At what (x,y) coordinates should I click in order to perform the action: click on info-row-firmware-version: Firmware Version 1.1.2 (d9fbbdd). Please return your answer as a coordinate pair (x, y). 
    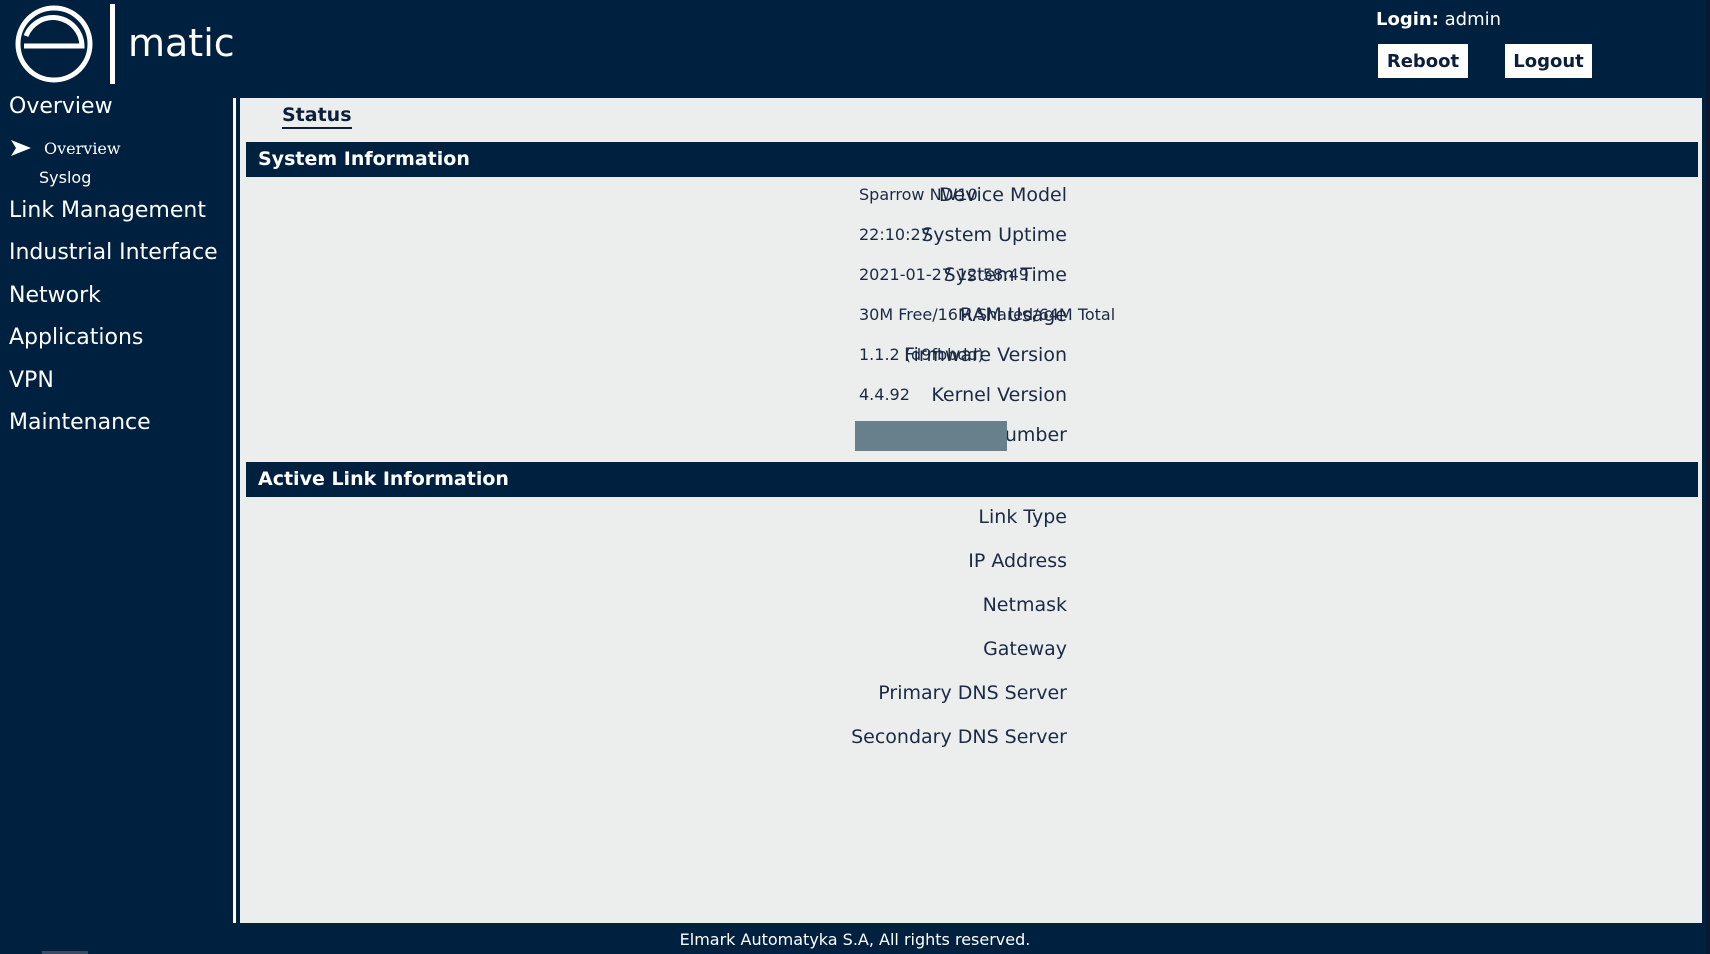
    Looking at the image, I should click on (971, 355).